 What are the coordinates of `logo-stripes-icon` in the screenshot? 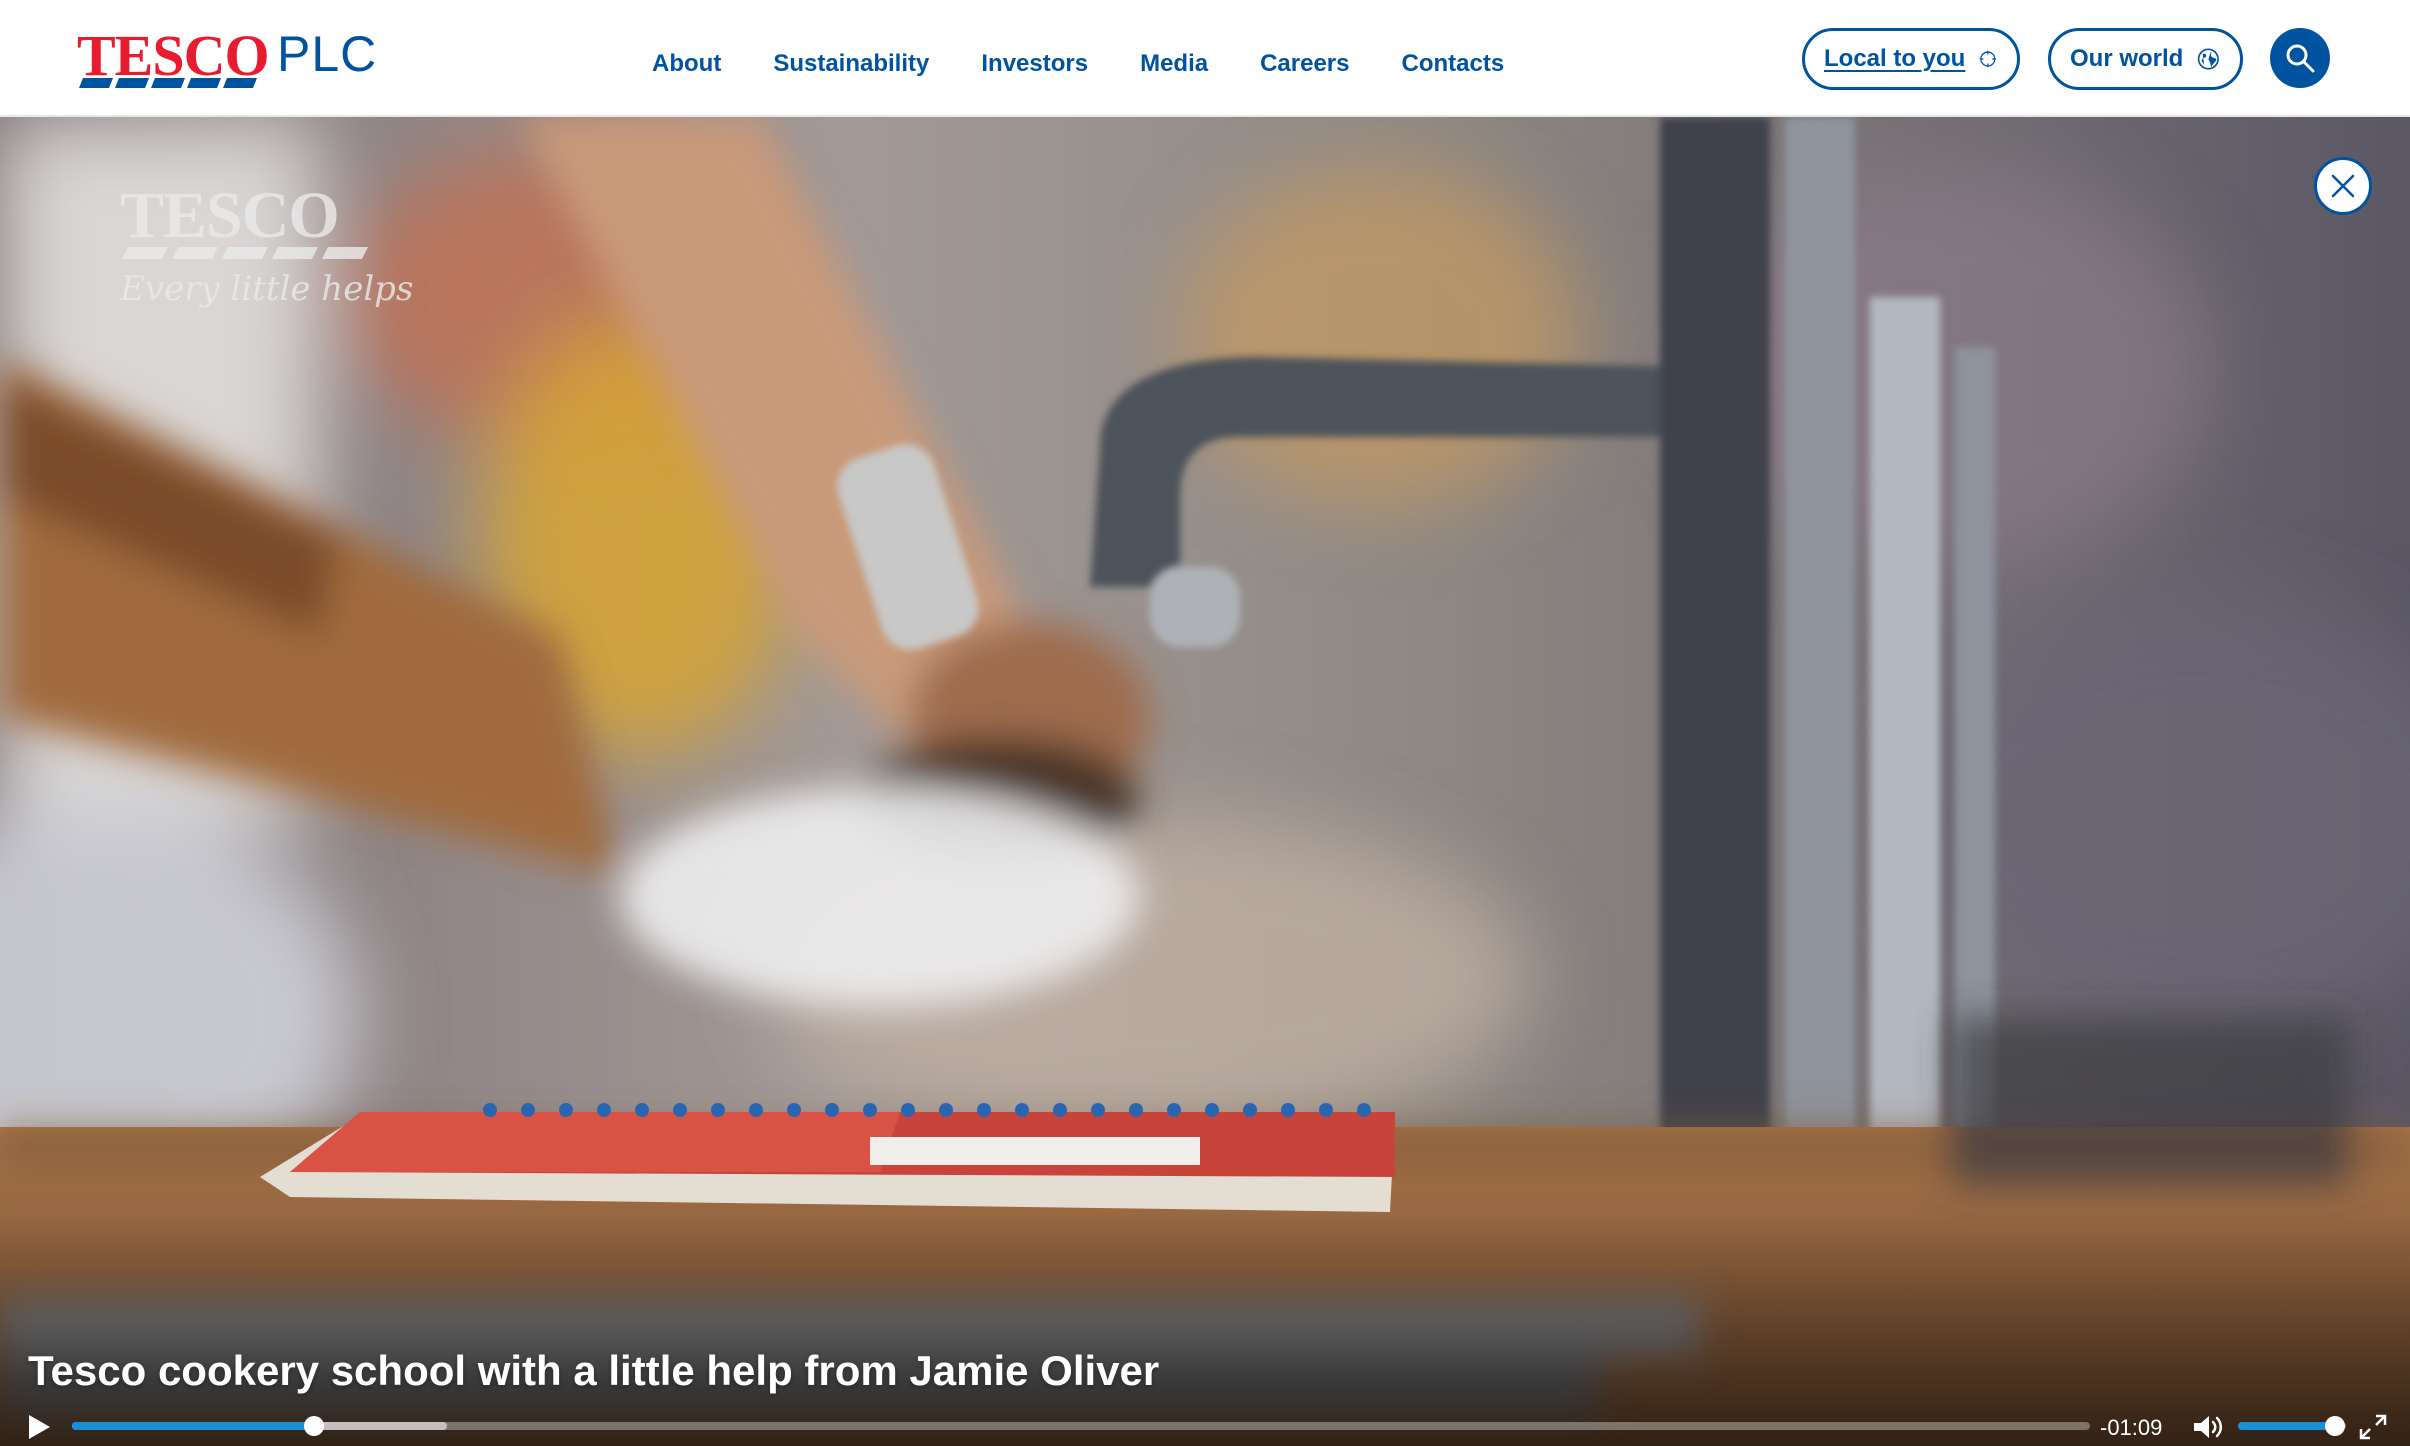 It's located at (168, 83).